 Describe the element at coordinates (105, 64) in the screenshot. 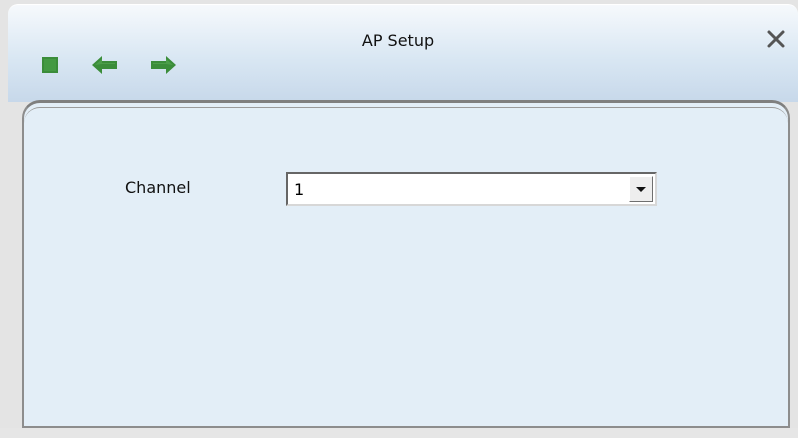

I see `back-arrow-icon` at that location.